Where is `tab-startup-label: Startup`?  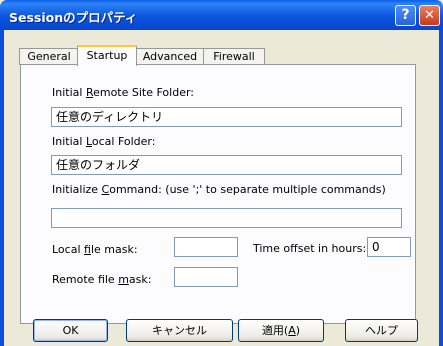 tab-startup-label: Startup is located at coordinates (107, 55).